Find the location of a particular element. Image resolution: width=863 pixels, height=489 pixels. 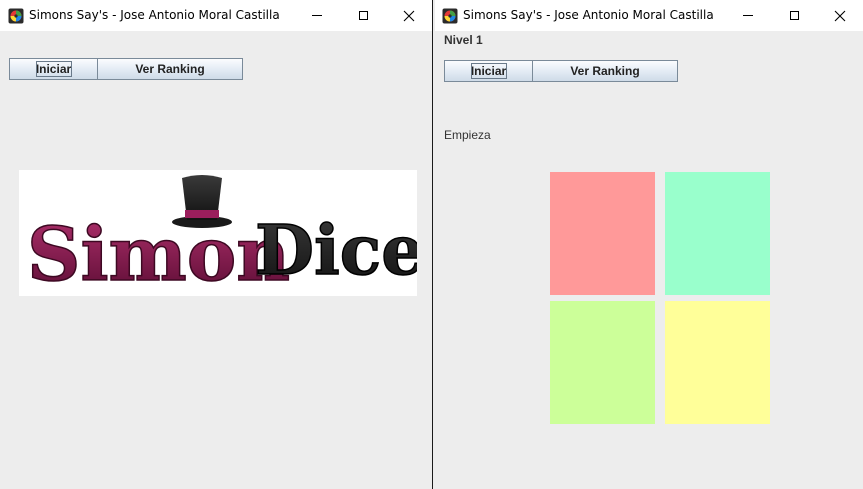

status-label: Empieza is located at coordinates (467, 135).